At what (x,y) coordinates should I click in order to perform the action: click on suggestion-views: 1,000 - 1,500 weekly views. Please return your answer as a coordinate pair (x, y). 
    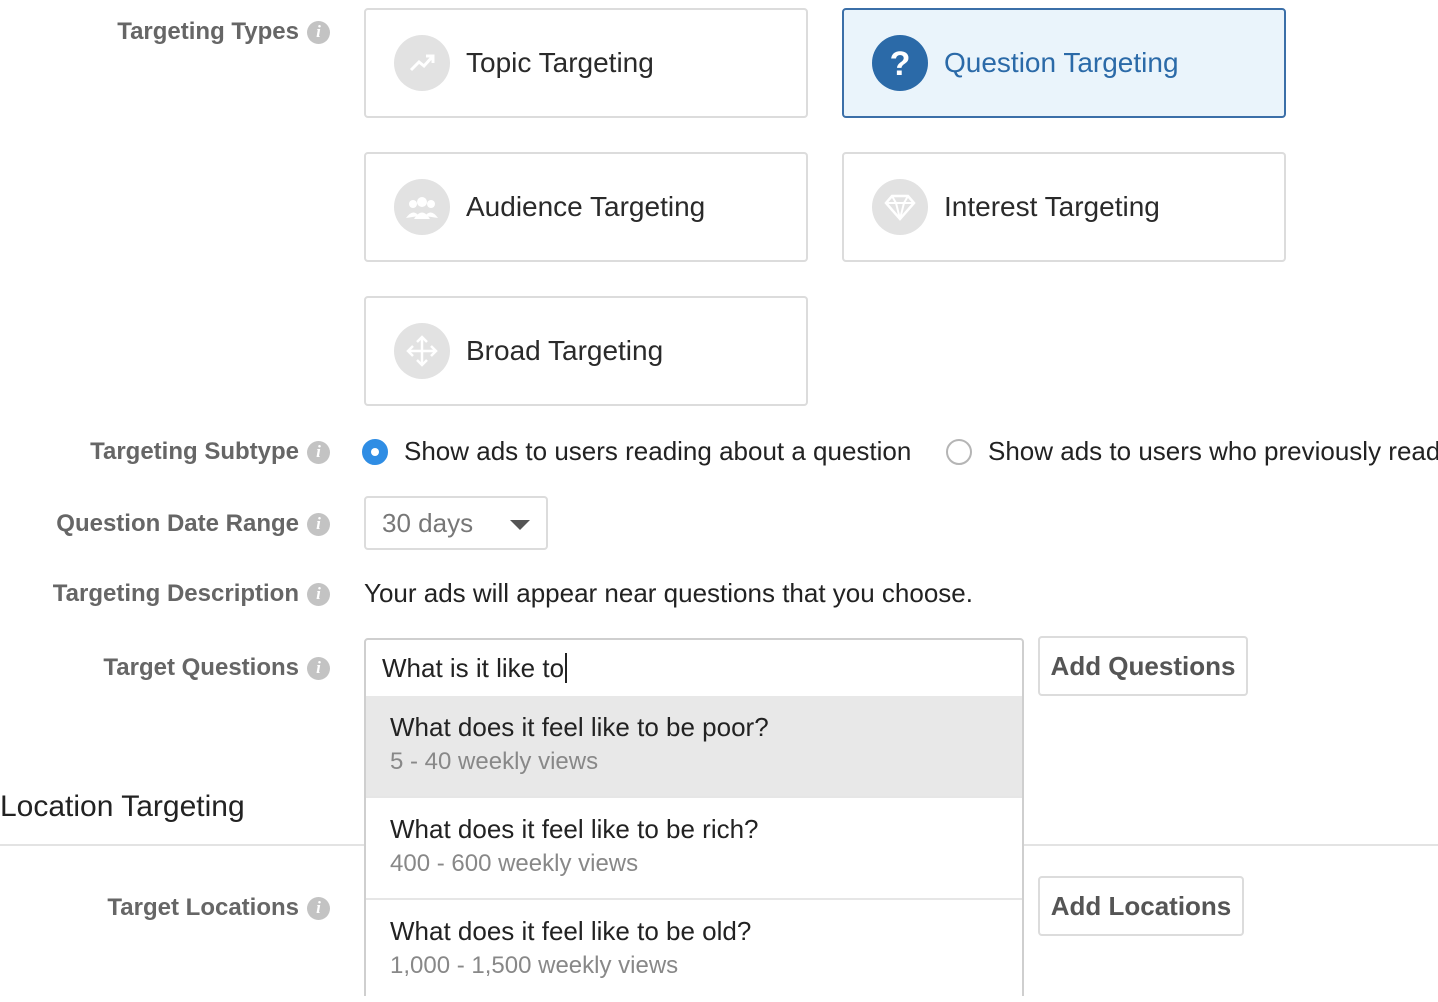
    Looking at the image, I should click on (534, 965).